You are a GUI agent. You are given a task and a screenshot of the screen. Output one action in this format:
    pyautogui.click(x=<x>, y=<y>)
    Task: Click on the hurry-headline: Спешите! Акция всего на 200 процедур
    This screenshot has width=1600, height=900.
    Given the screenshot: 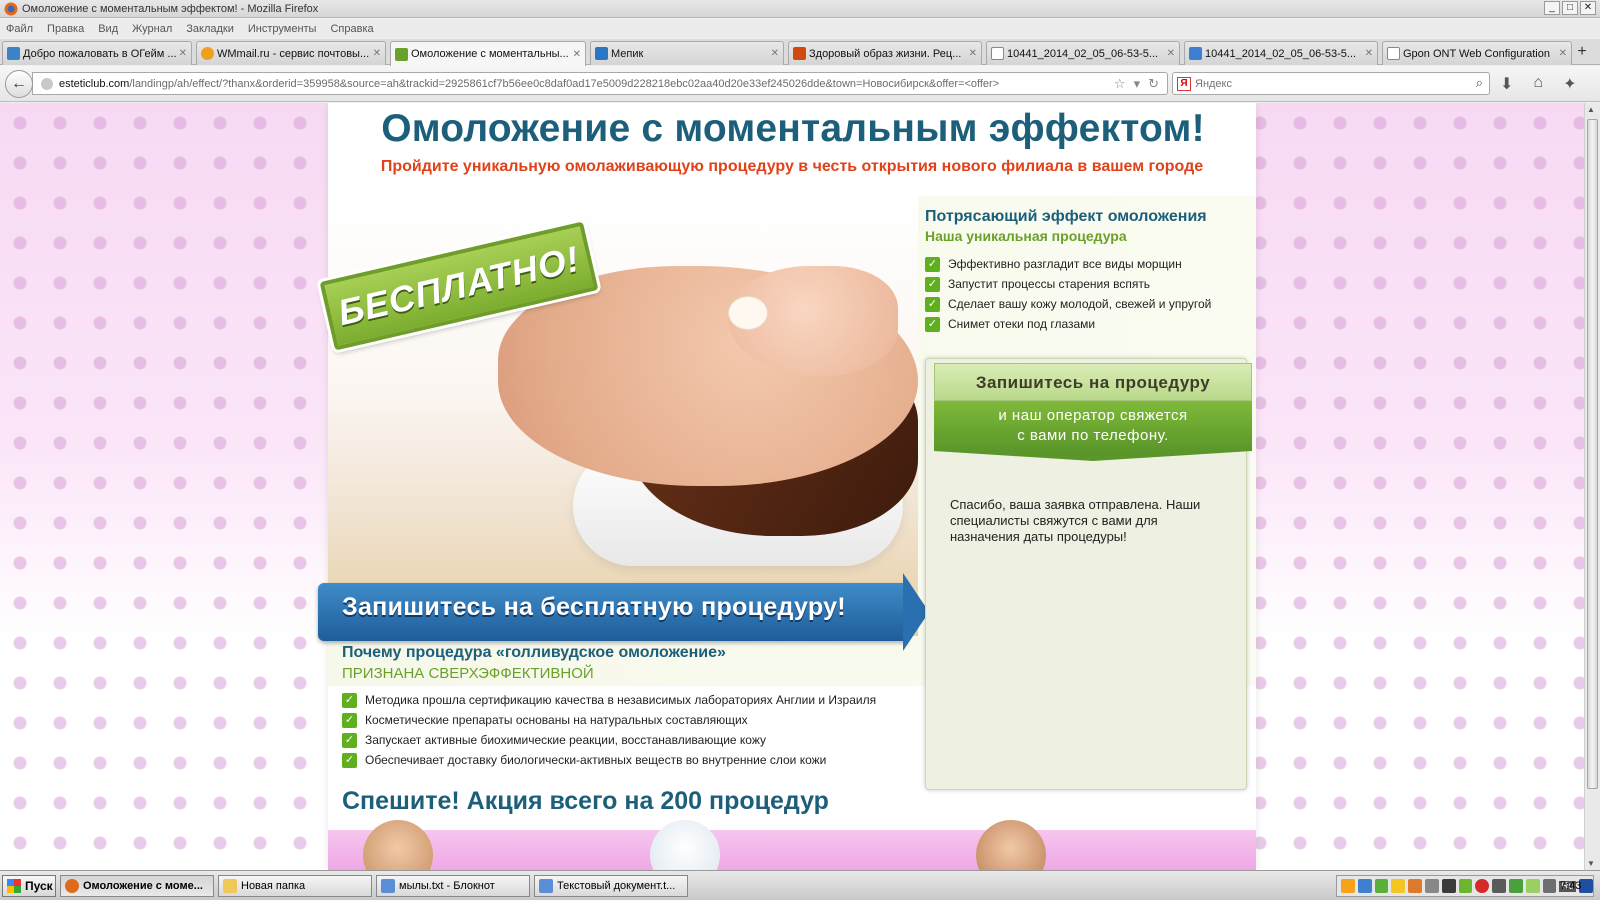 What is the action you would take?
    pyautogui.click(x=585, y=801)
    